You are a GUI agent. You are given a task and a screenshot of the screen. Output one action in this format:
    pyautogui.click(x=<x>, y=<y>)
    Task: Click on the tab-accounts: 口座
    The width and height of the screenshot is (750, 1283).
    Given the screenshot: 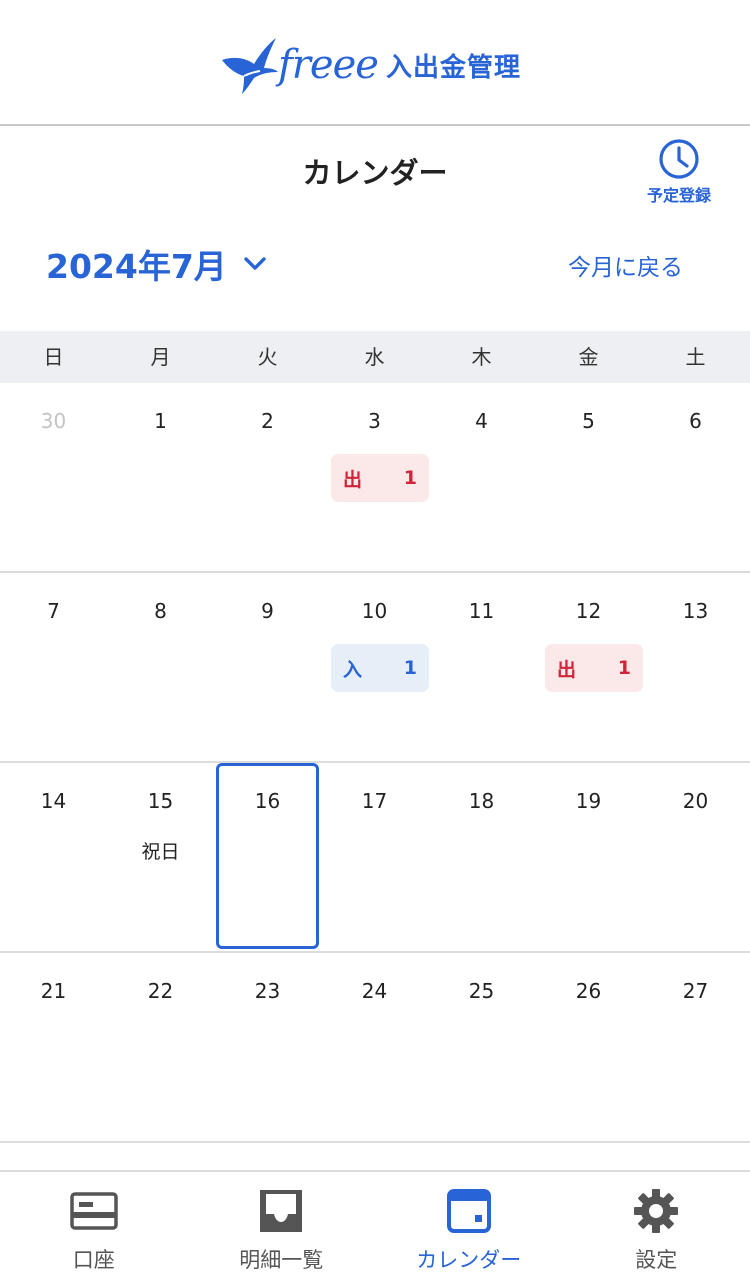 What is the action you would take?
    pyautogui.click(x=94, y=1227)
    